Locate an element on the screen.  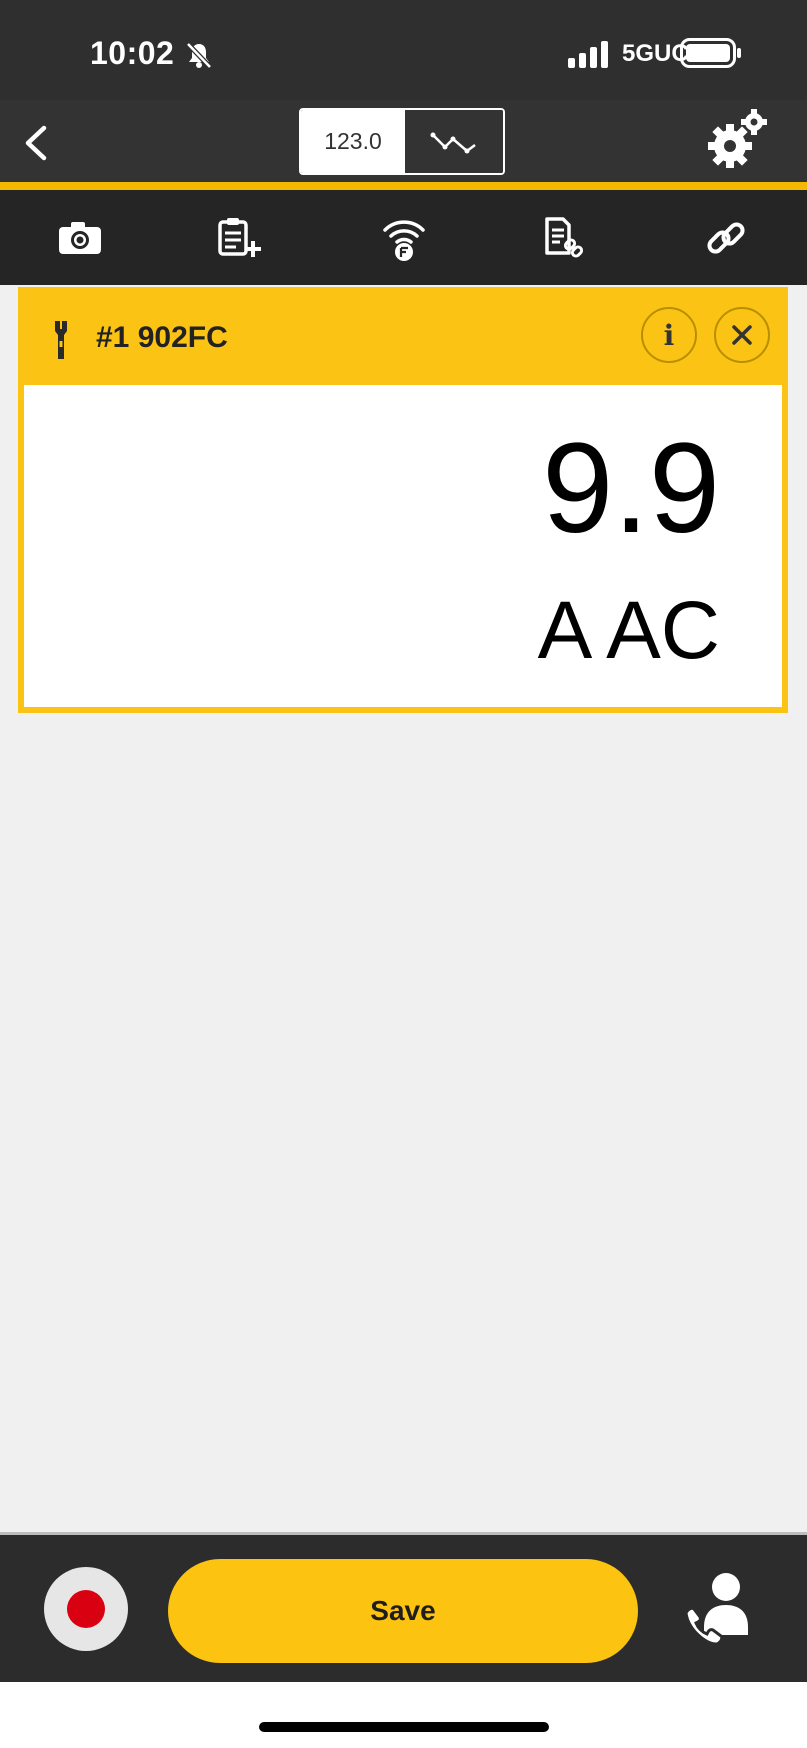
info-button: i is located at coordinates (669, 335).